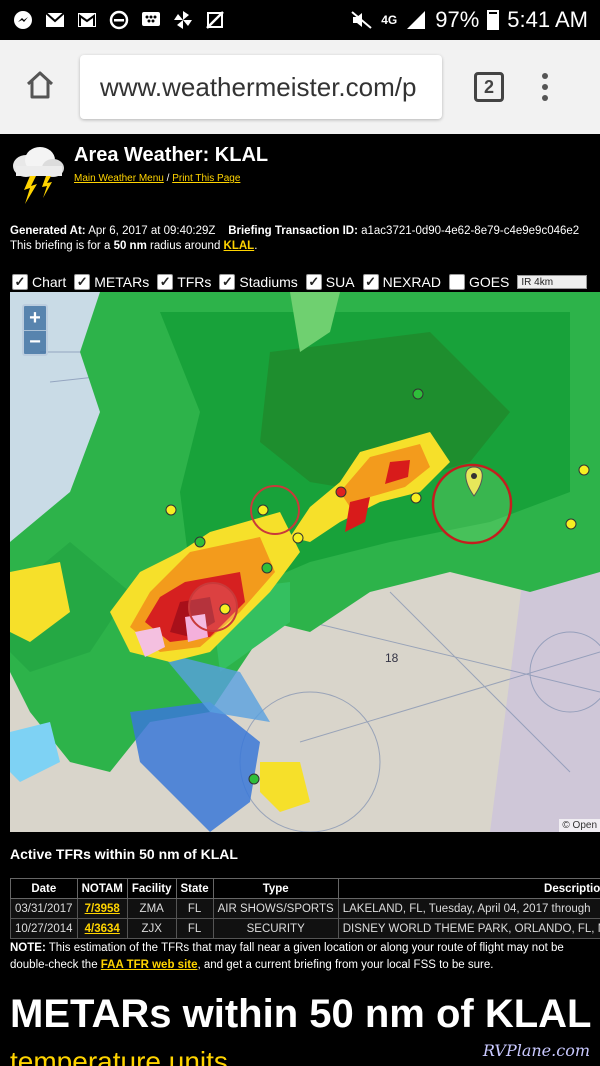 Image resolution: width=600 pixels, height=1066 pixels. Describe the element at coordinates (545, 87) in the screenshot. I see `overflow-menu-icon` at that location.